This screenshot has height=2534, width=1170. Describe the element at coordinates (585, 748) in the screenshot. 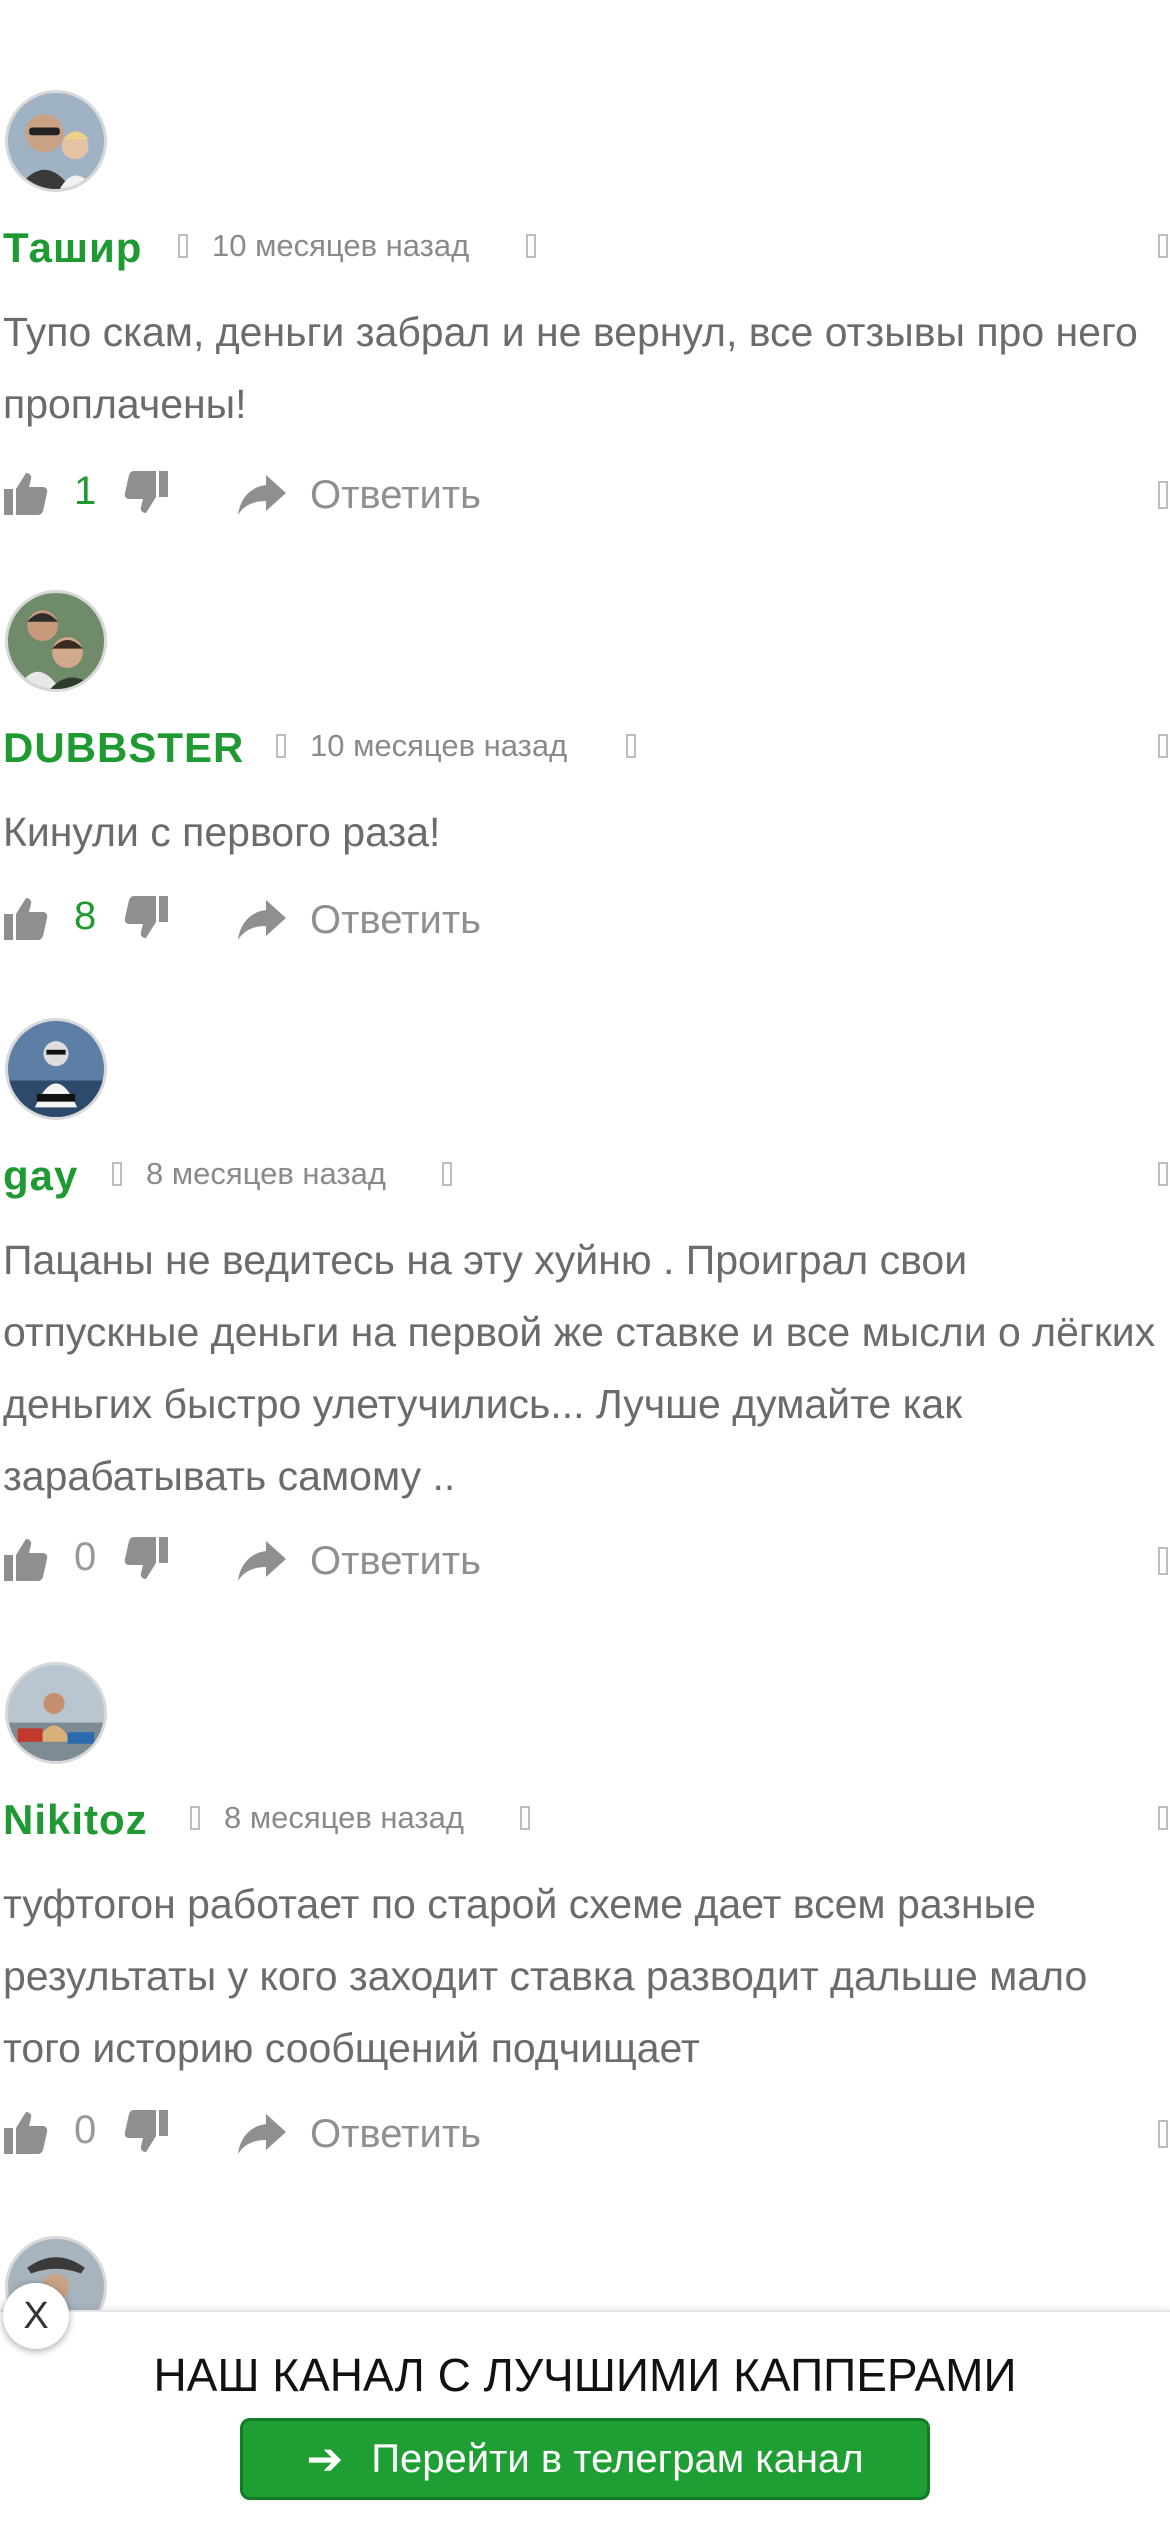

I see `comment-meta: DUBBSTER 10 месяцев назад` at that location.